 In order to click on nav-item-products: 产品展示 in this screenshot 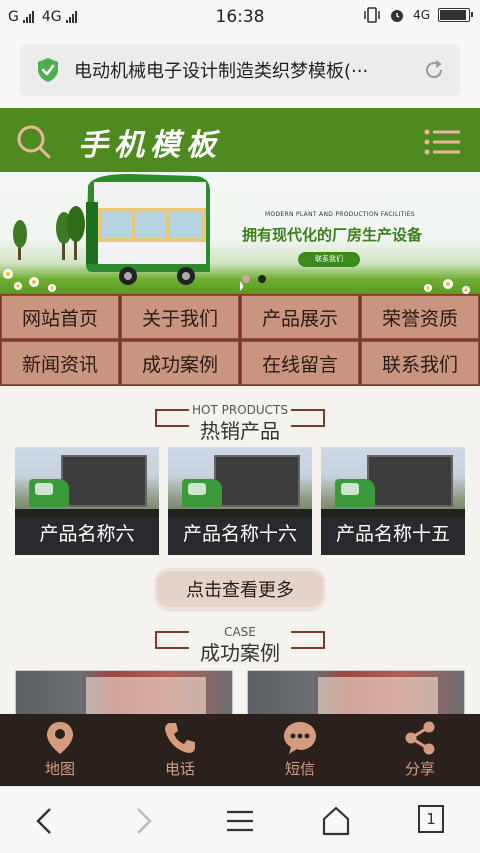, I will do `click(300, 317)`.